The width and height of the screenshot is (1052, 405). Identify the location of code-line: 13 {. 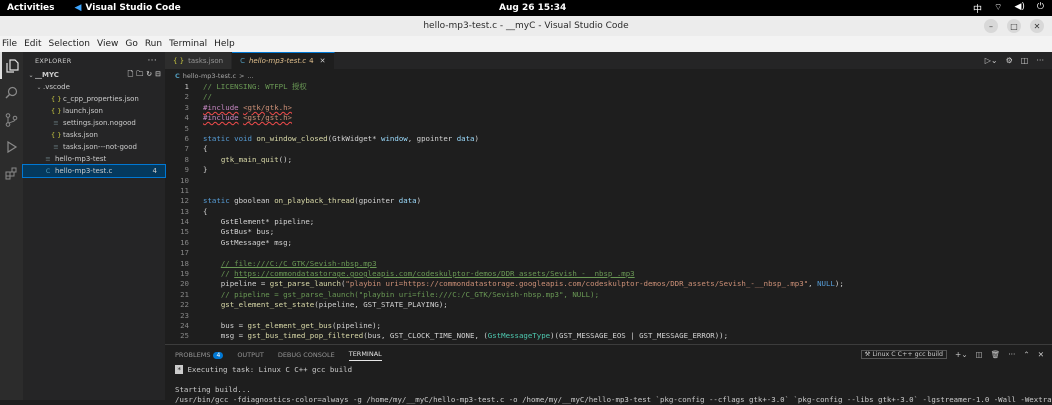
(608, 212).